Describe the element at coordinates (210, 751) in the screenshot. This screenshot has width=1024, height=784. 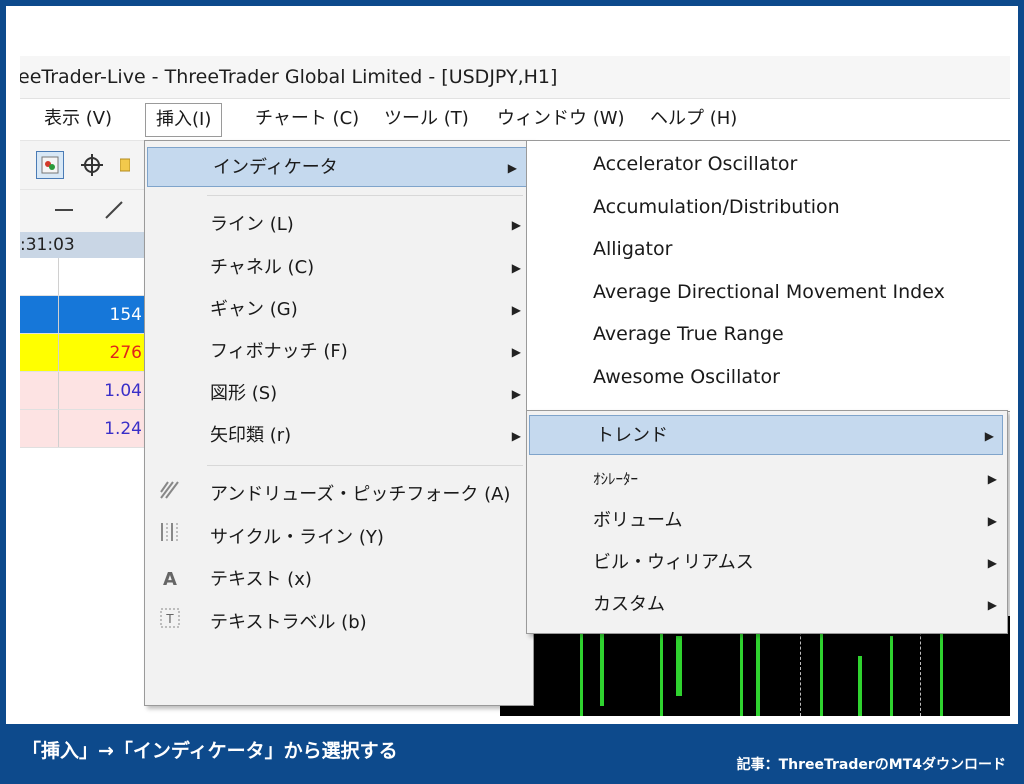
I see `caption-instruction: 「挿入」→「インディケータ」から選択する` at that location.